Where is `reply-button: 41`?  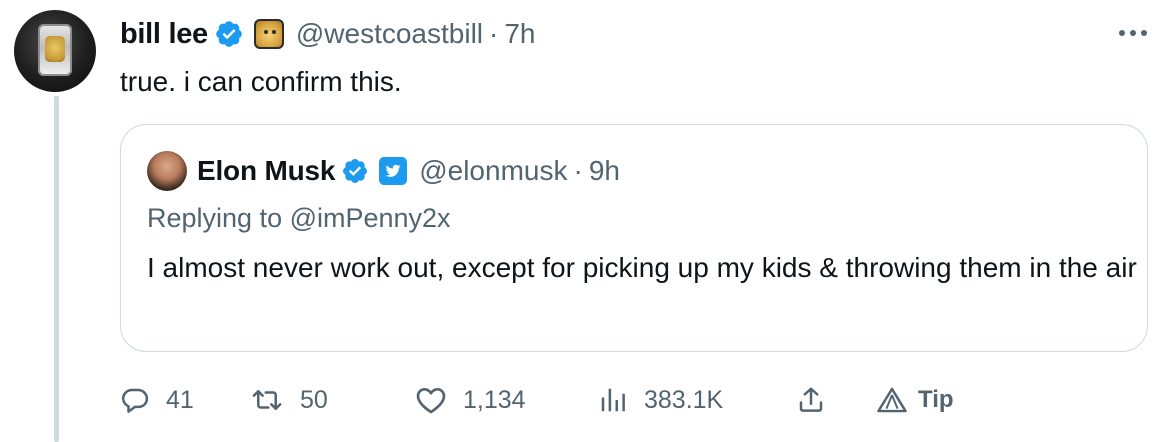 reply-button: 41 is located at coordinates (157, 400).